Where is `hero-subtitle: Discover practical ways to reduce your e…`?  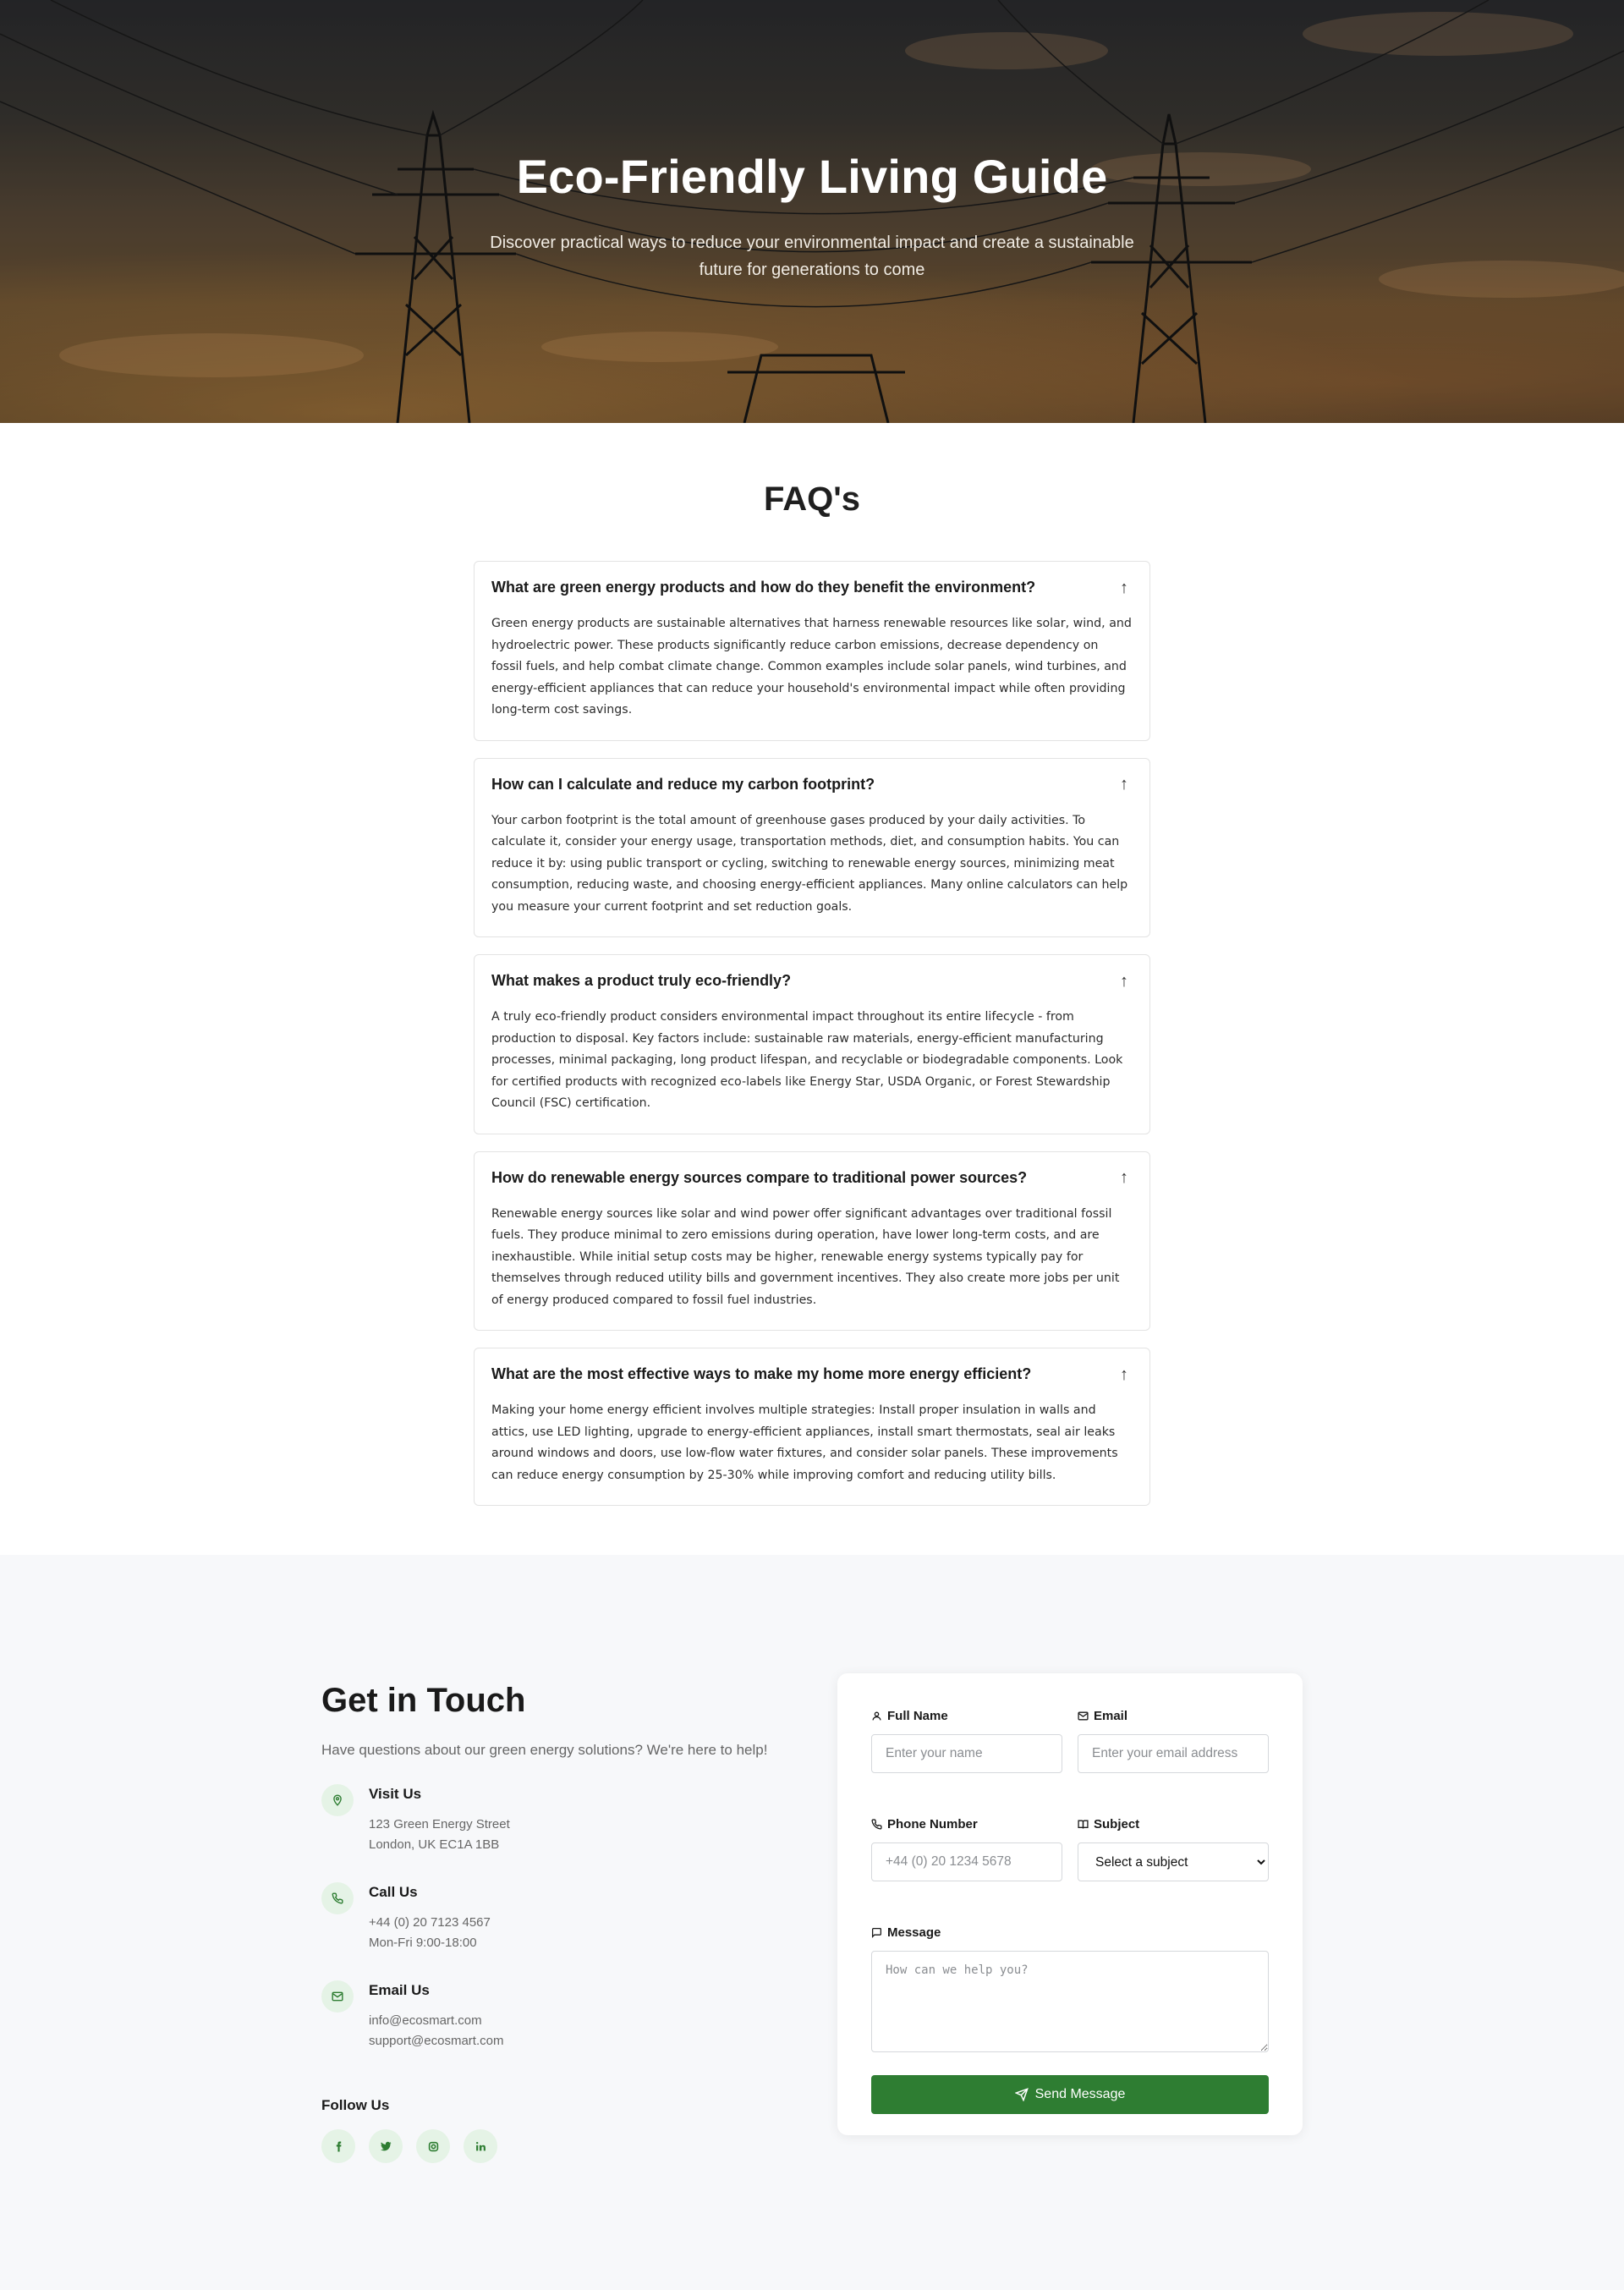 hero-subtitle: Discover practical ways to reduce your e… is located at coordinates (812, 256).